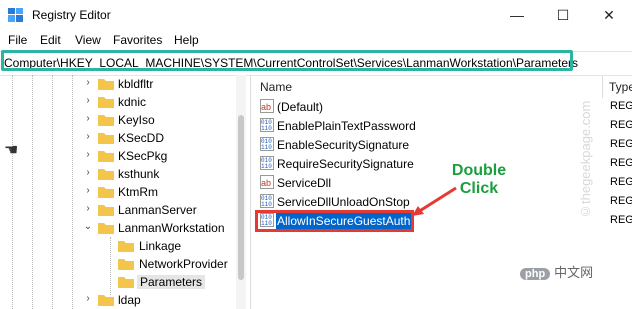 The width and height of the screenshot is (632, 309). I want to click on tree-item-networkprovider: NetworkProvider, so click(118, 264).